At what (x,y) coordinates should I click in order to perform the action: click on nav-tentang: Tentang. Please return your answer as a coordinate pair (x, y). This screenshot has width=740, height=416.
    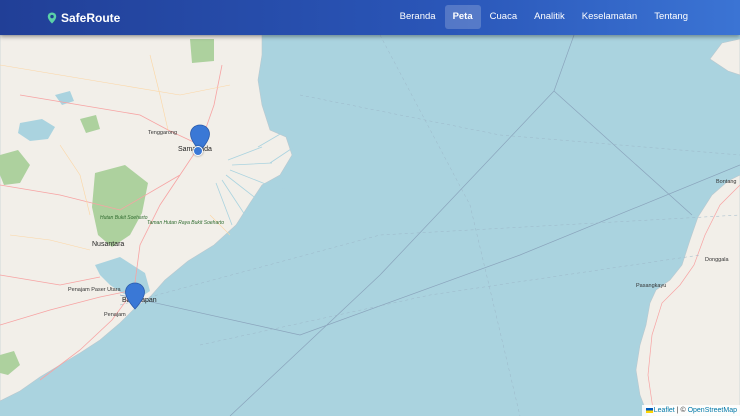
    Looking at the image, I should click on (671, 17).